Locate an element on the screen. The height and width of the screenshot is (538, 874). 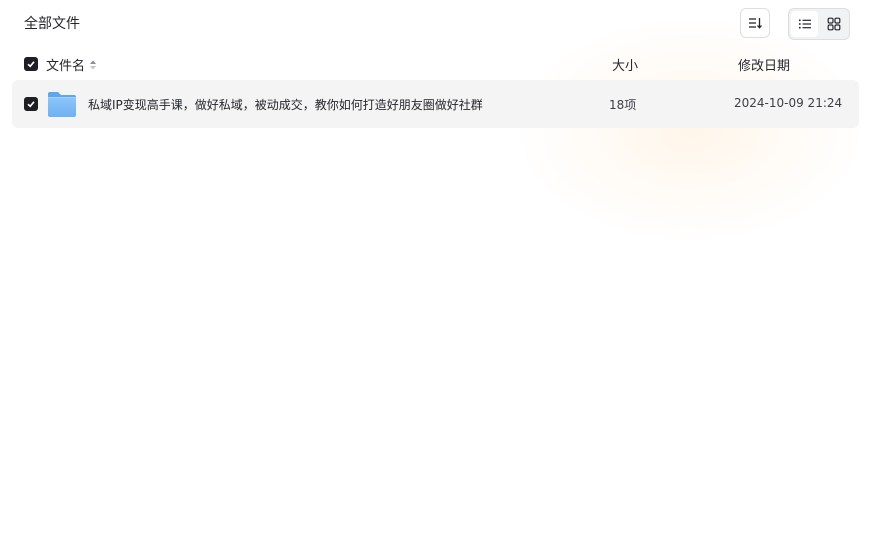
list-view-button is located at coordinates (804, 24).